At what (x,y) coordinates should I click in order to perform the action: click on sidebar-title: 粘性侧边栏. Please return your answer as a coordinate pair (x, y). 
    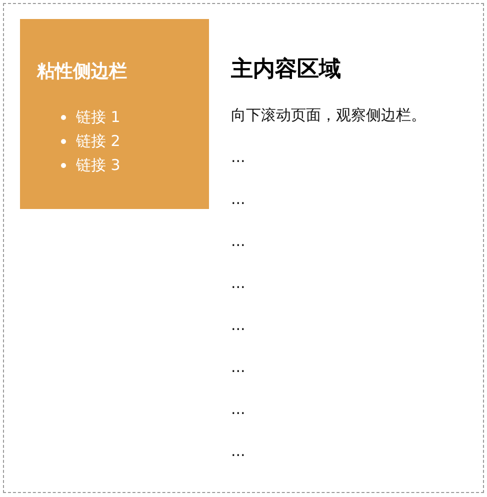
    Looking at the image, I should click on (82, 72).